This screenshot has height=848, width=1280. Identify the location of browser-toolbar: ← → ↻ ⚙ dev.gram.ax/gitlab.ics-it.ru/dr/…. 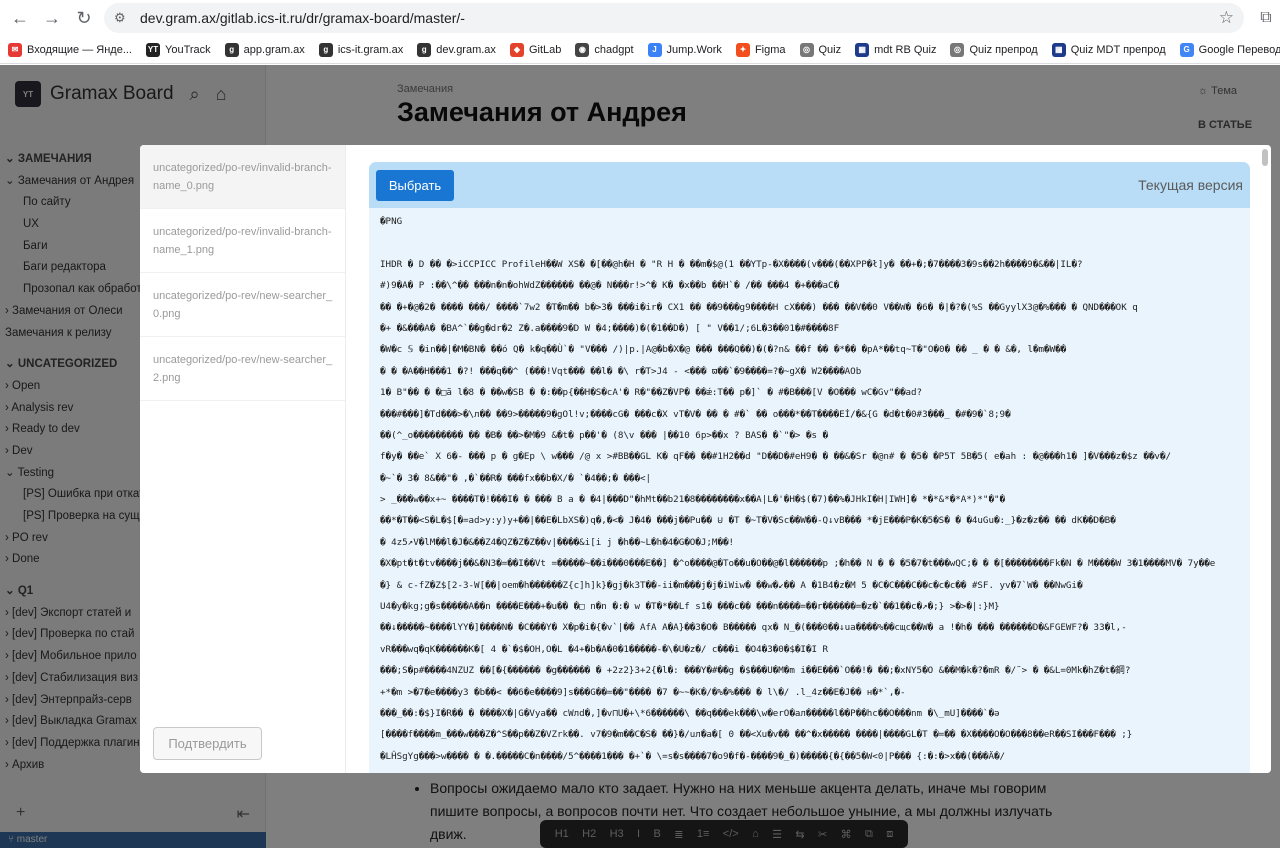
(640, 18).